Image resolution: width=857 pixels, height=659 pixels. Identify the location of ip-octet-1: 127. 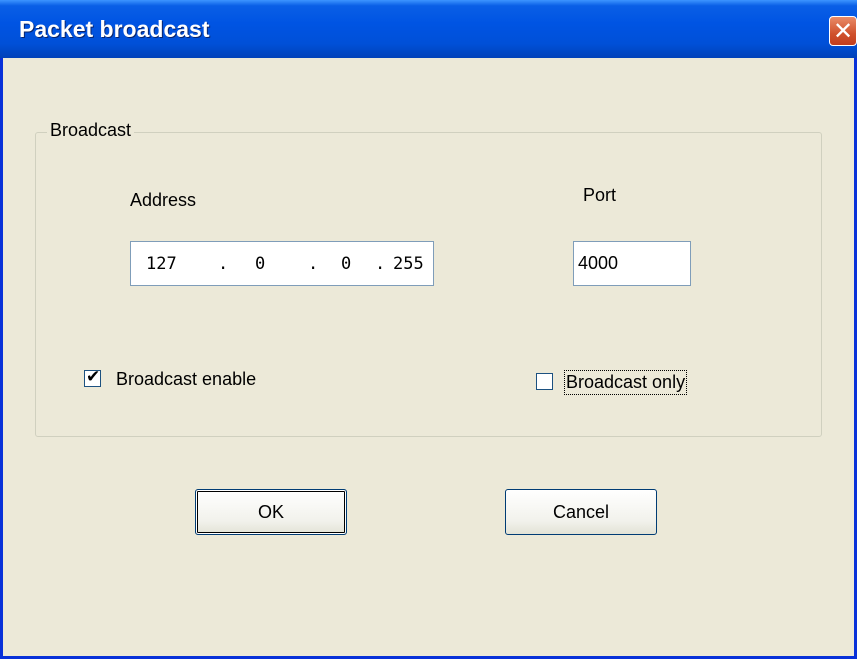
(161, 264).